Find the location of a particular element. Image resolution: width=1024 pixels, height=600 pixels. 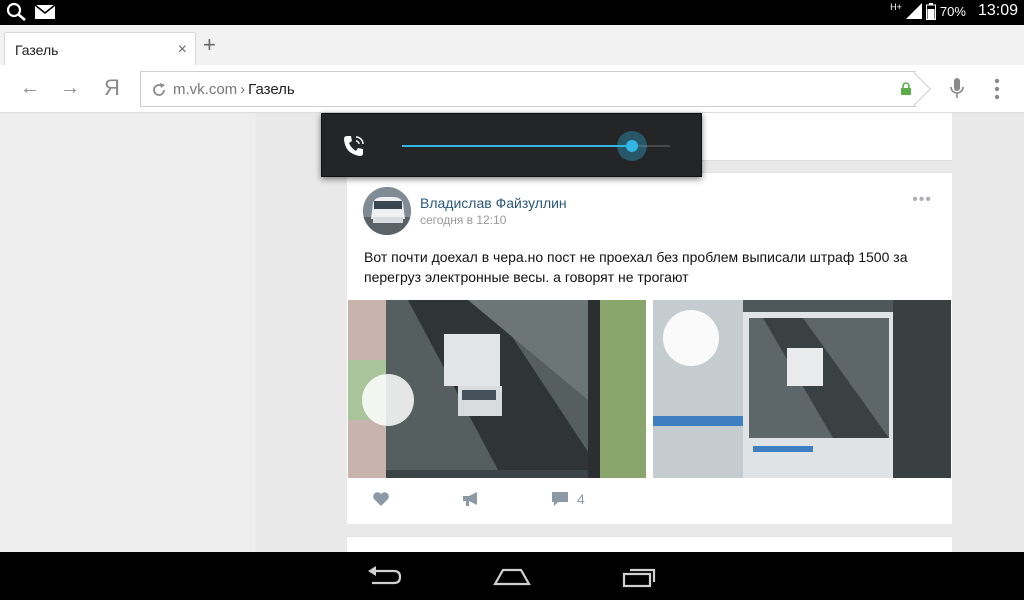

lock-icon is located at coordinates (906, 88).